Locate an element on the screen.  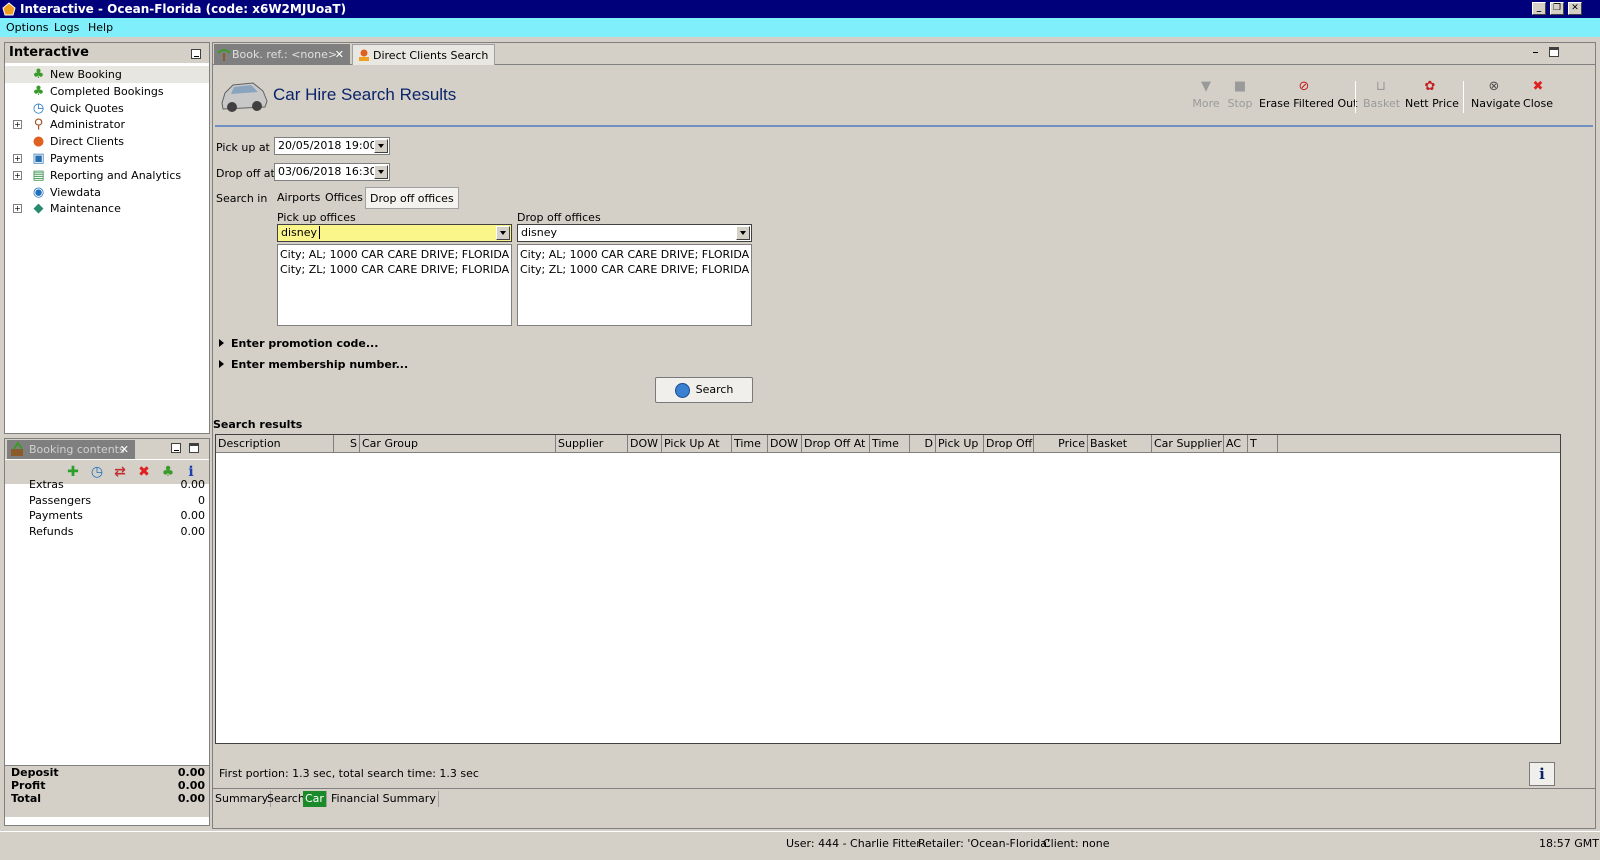
tree-item: ◉ Viewdata is located at coordinates (107, 192).